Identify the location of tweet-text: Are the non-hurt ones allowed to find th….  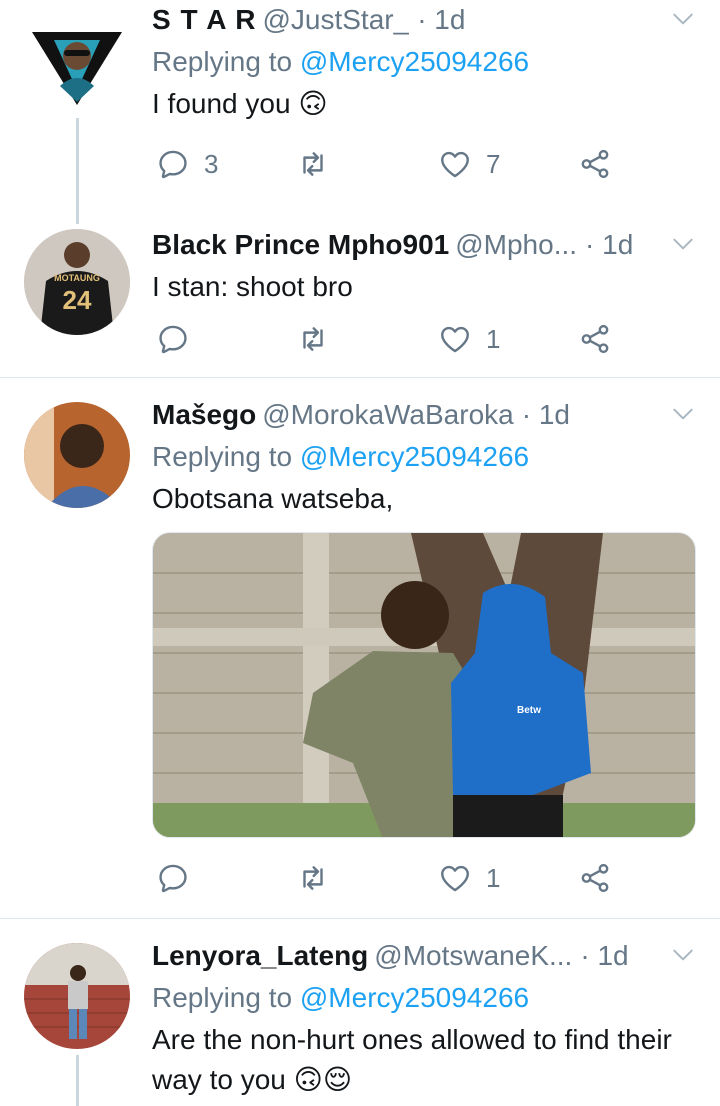
(412, 1059).